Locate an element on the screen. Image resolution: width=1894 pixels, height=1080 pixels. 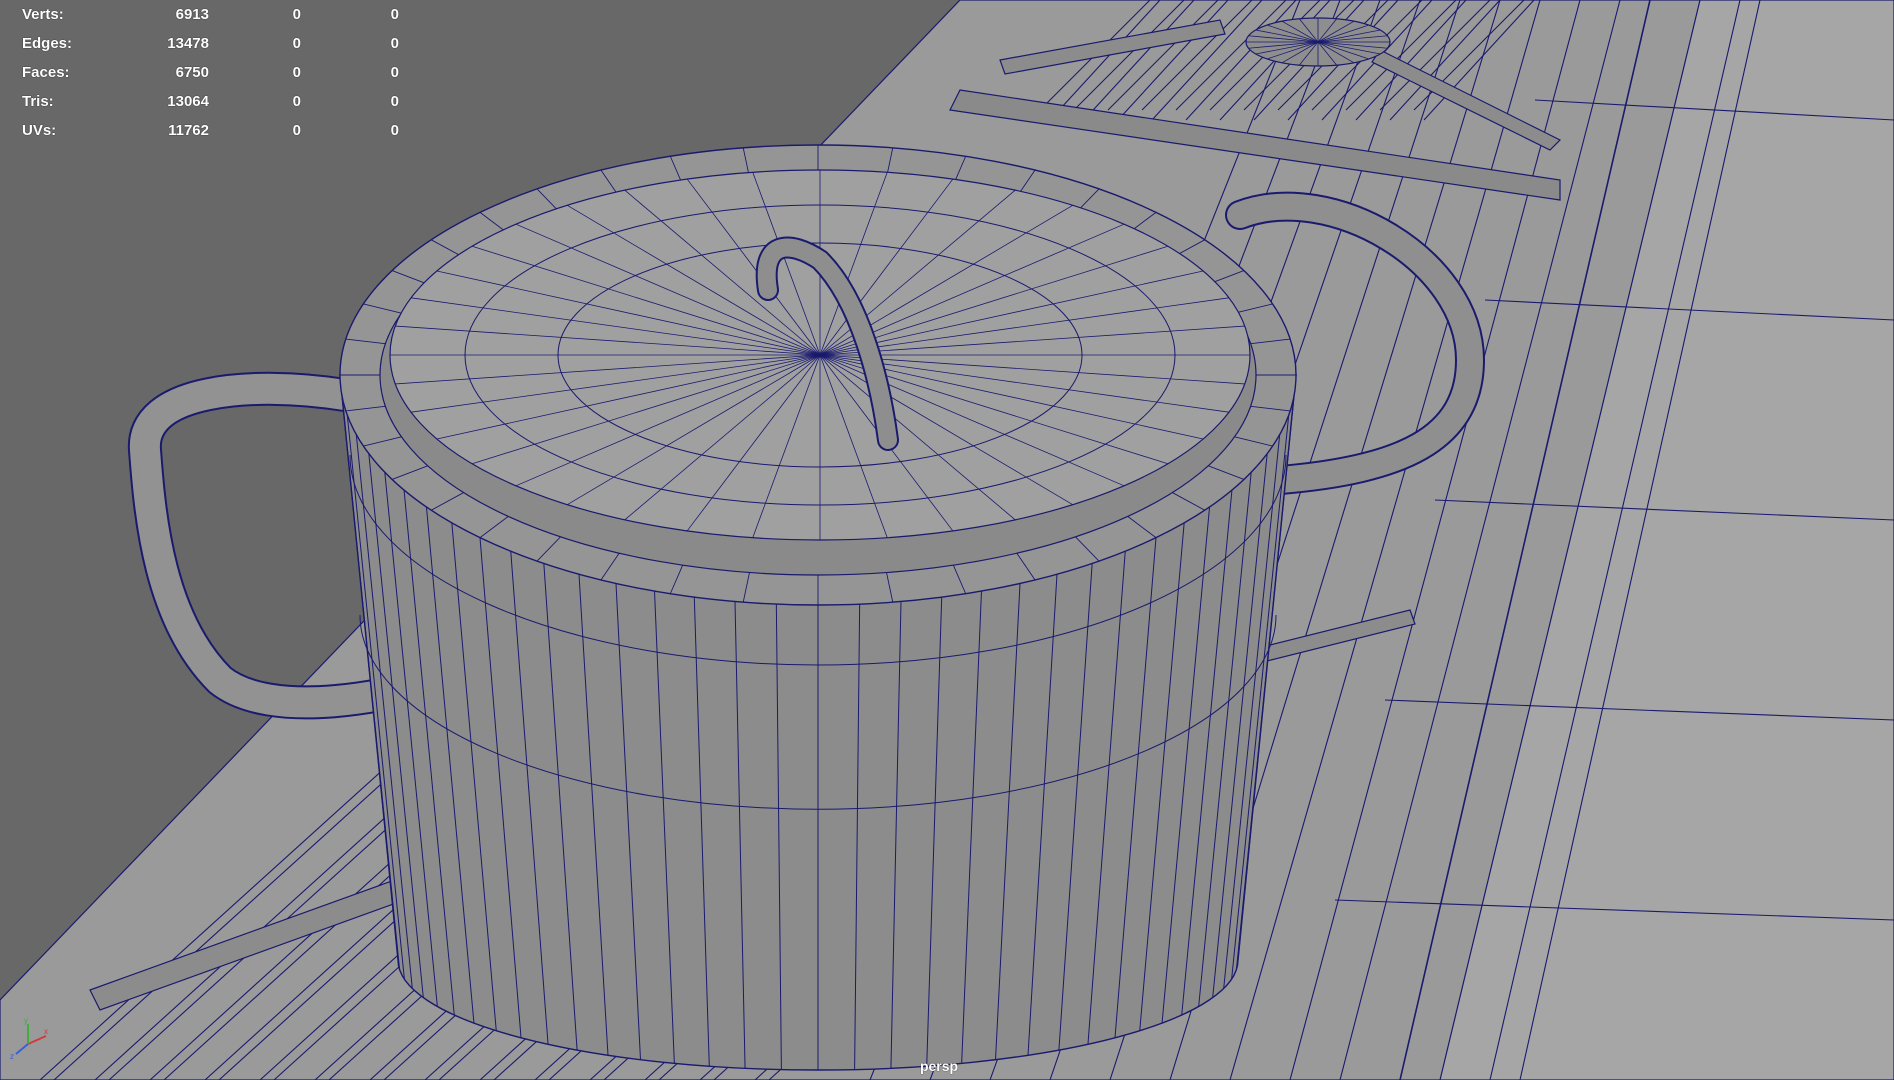
stat-value: 11762 is located at coordinates (188, 130).